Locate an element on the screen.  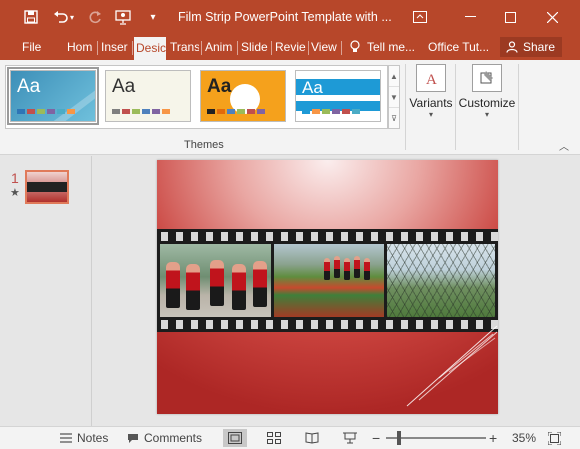
collapse-ribbon-icon: ︿ is located at coordinates (564, 145).